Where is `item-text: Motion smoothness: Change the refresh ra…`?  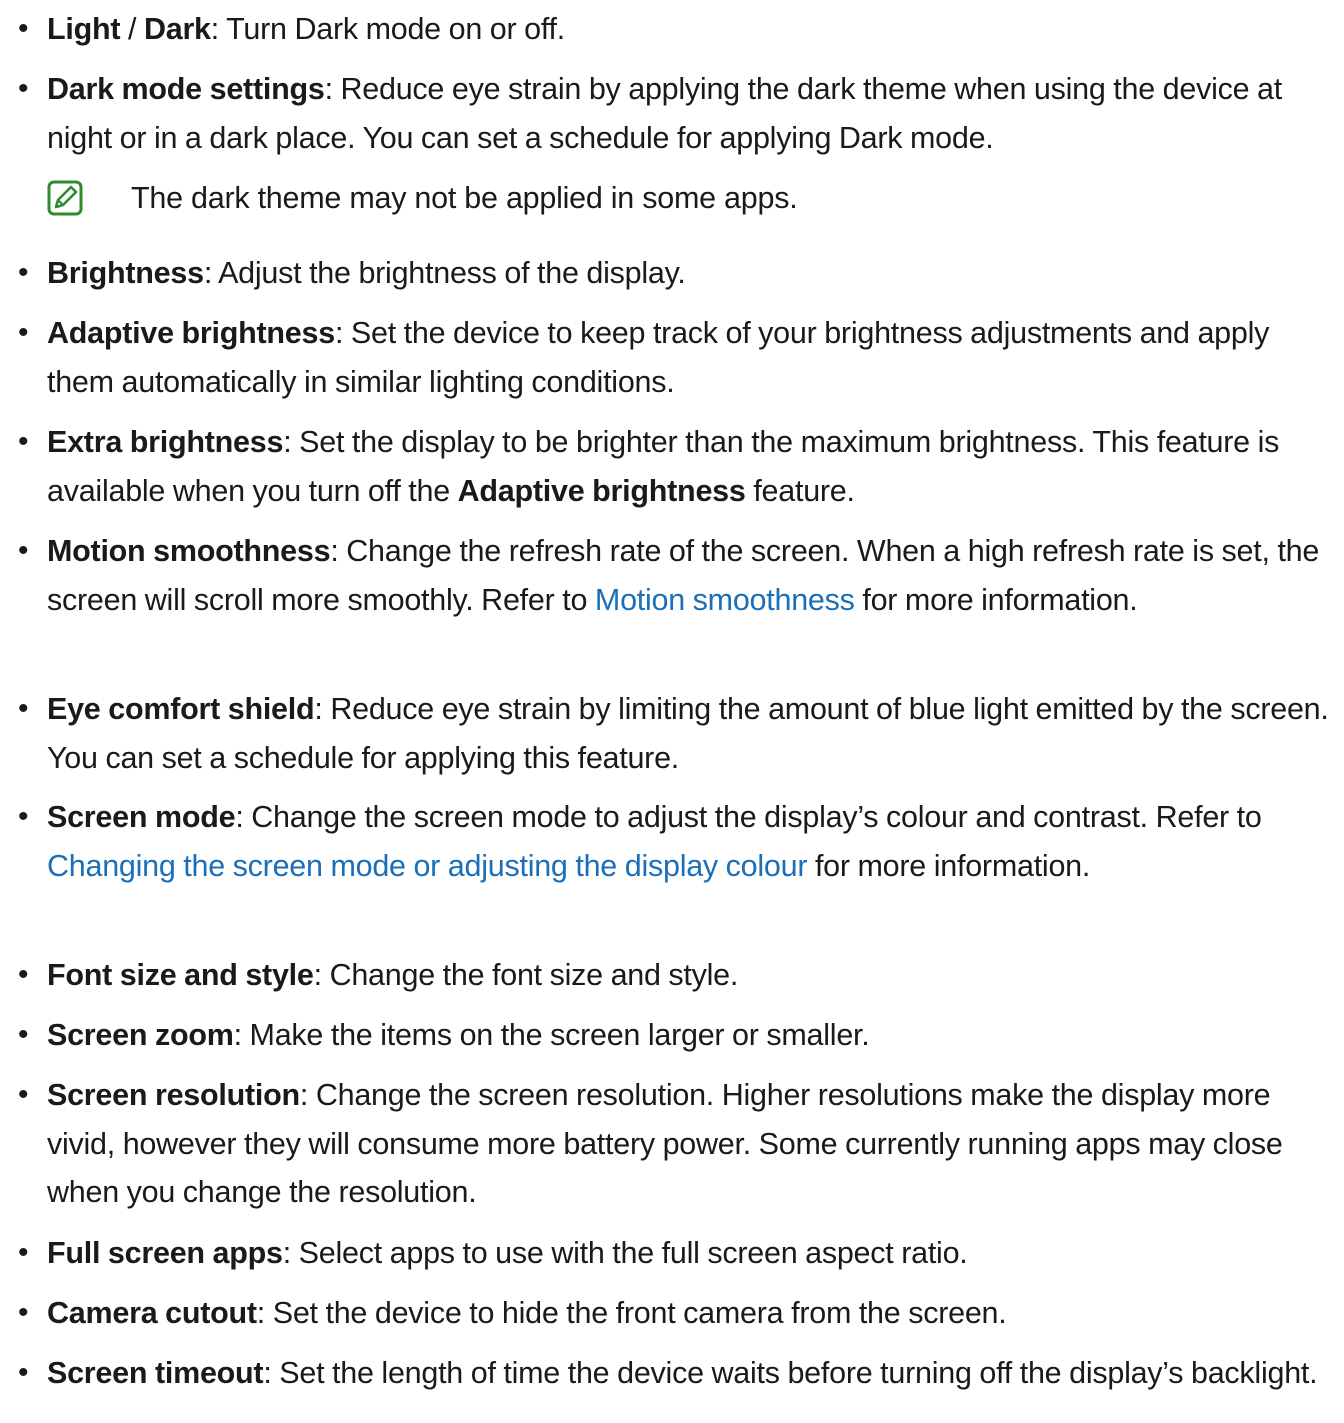
item-text: Motion smoothness: Change the refresh ra… is located at coordinates (694, 575).